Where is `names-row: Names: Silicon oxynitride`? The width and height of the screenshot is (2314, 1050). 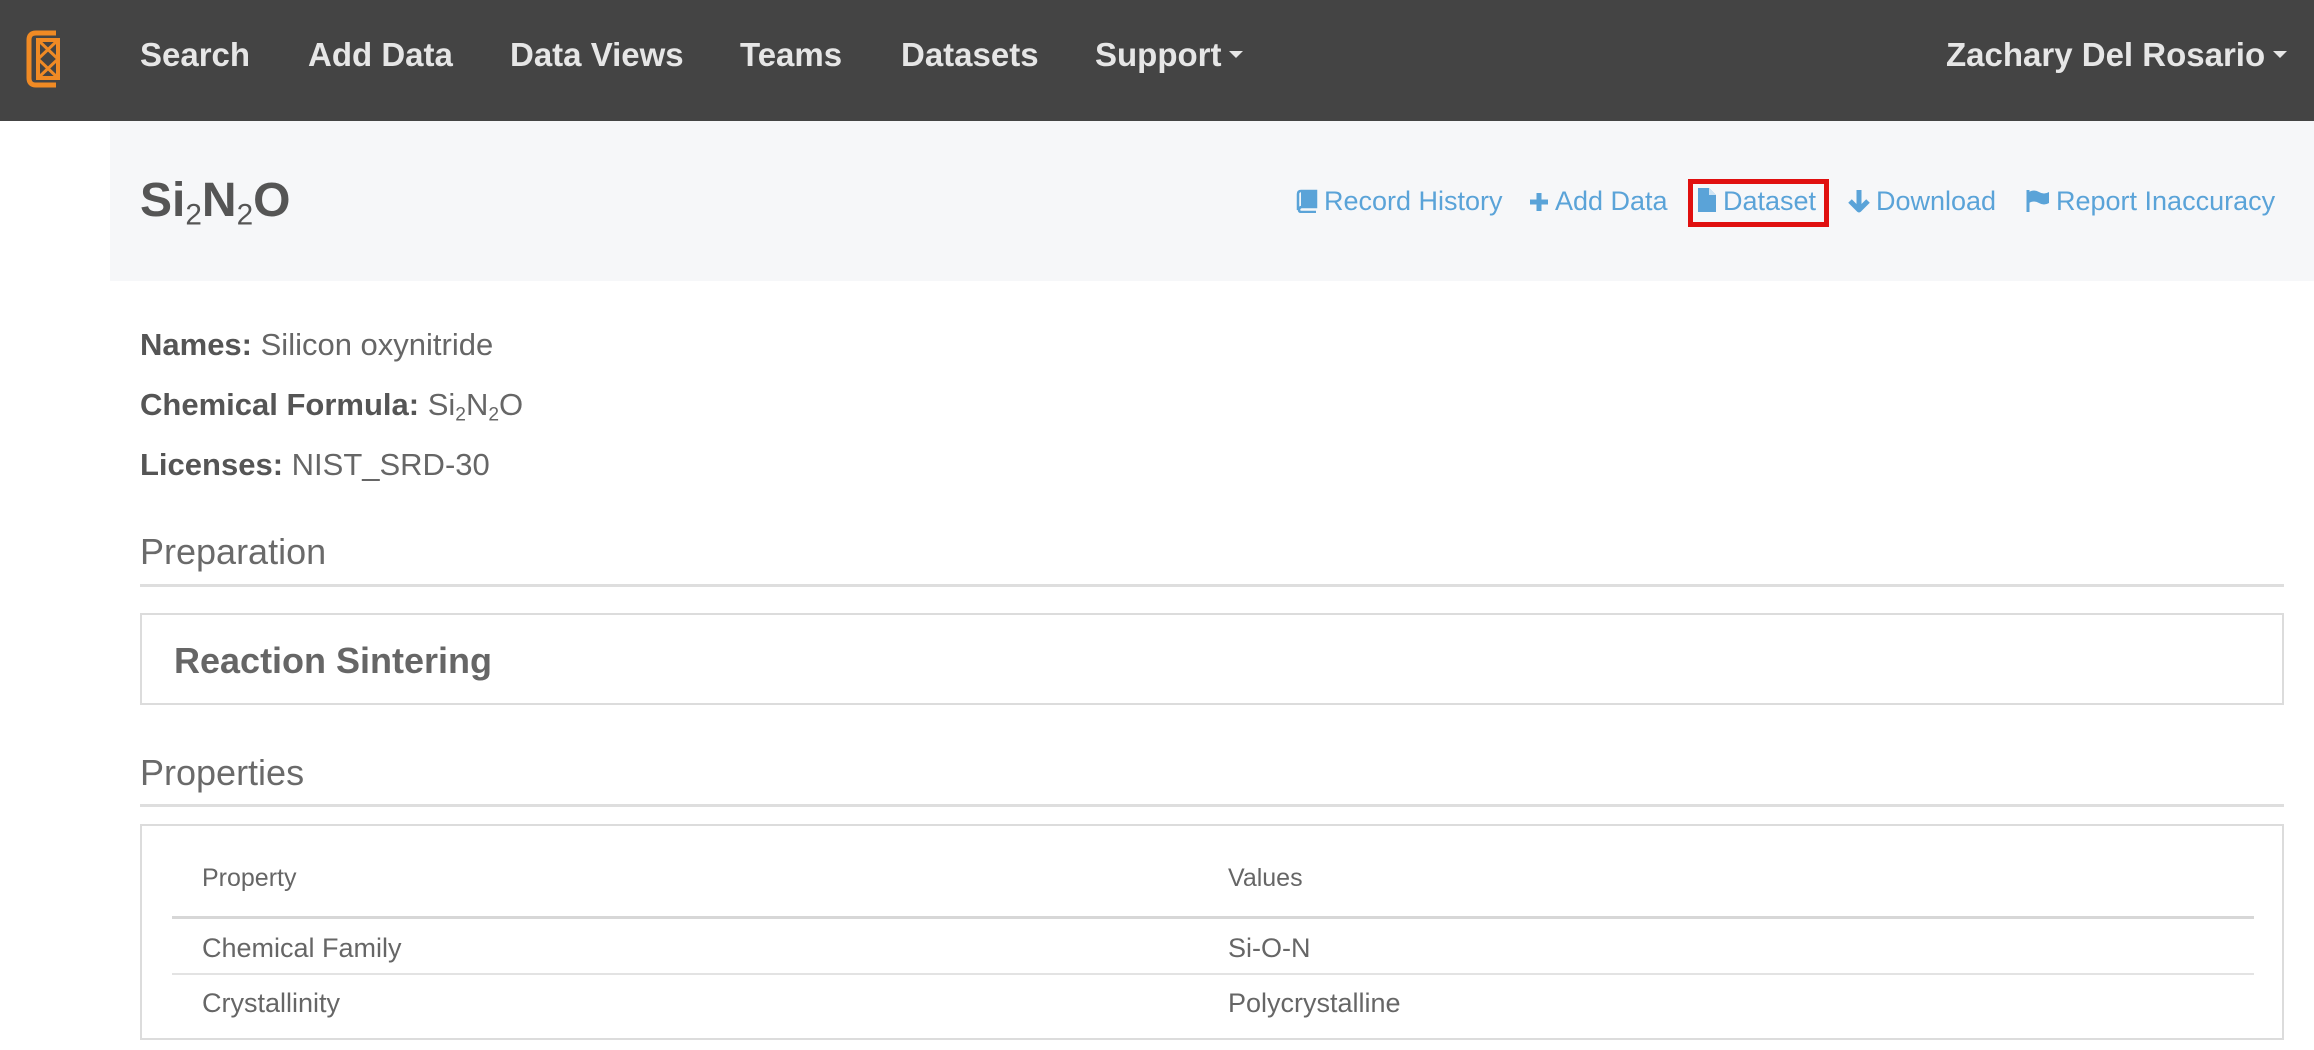
names-row: Names: Silicon oxynitride is located at coordinates (316, 345).